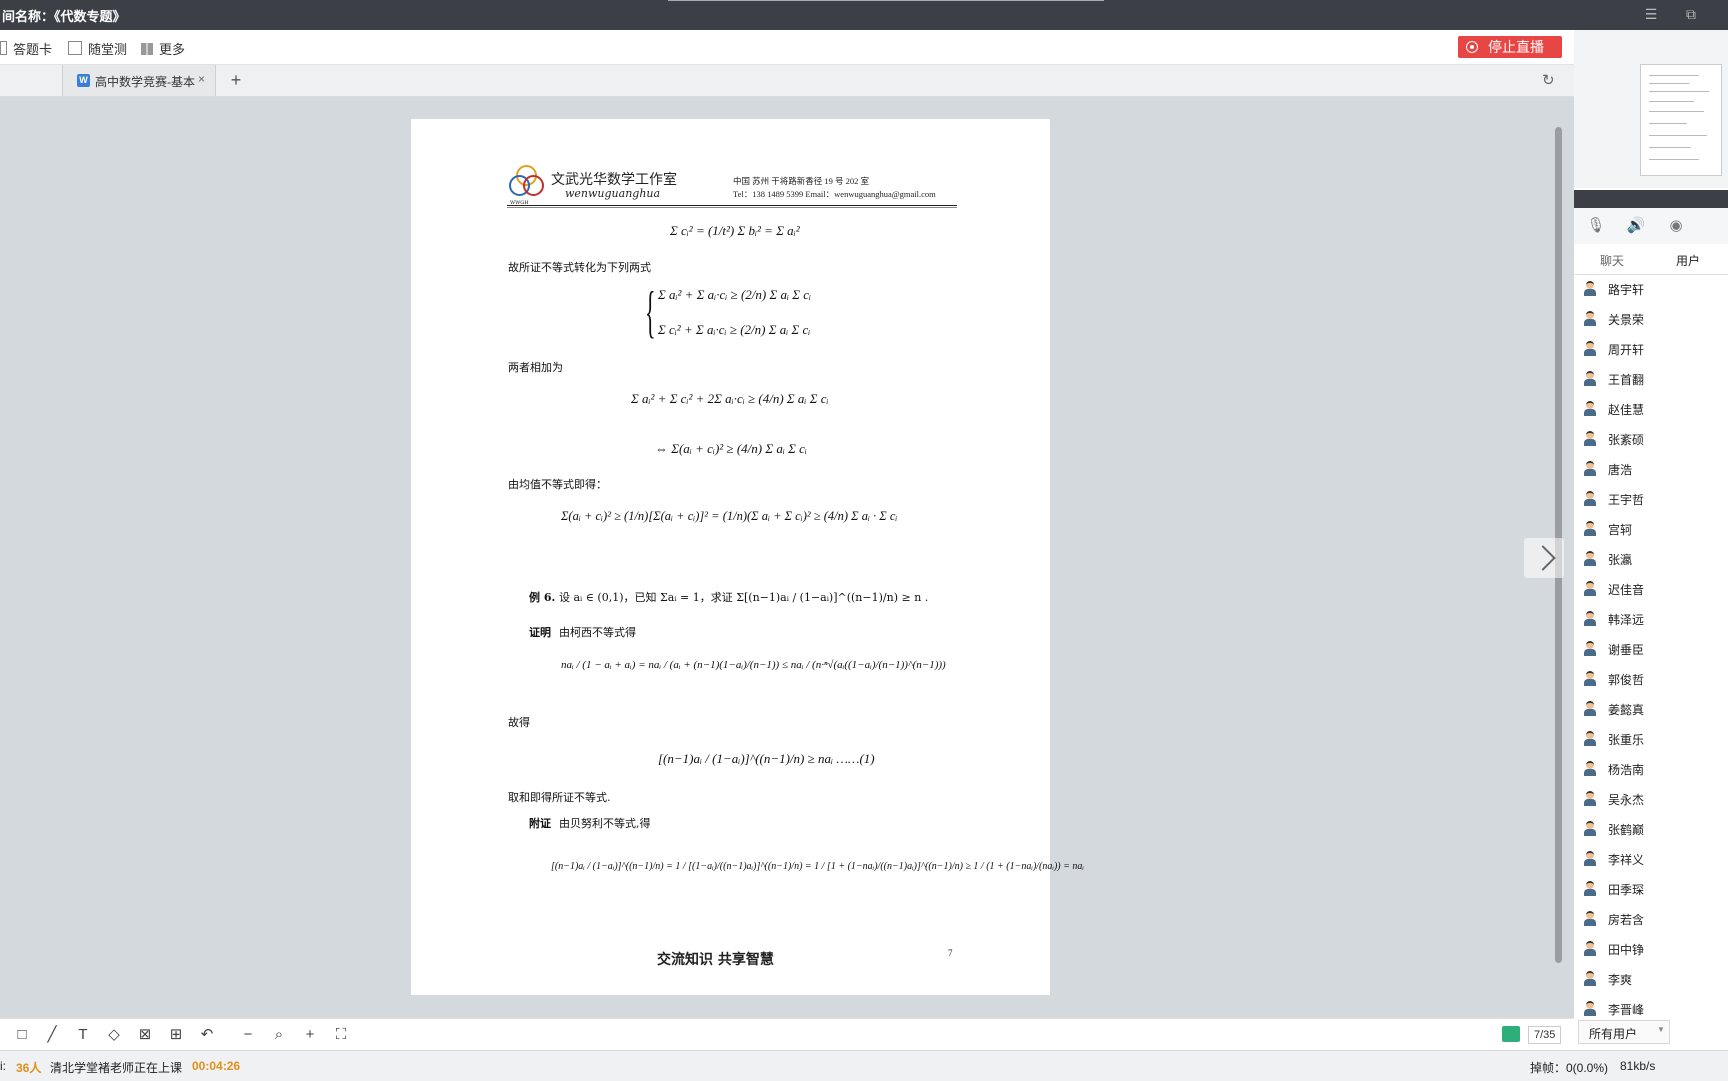  What do you see at coordinates (1661, 1029) in the screenshot?
I see `chevron-down-icon: ▼` at bounding box center [1661, 1029].